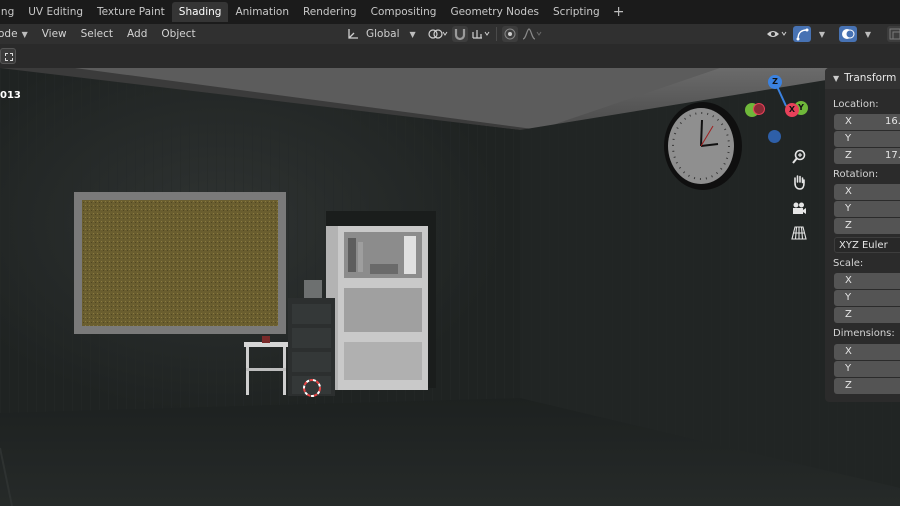 This screenshot has width=900, height=506. I want to click on proportional-edit-toggle, so click(509, 34).